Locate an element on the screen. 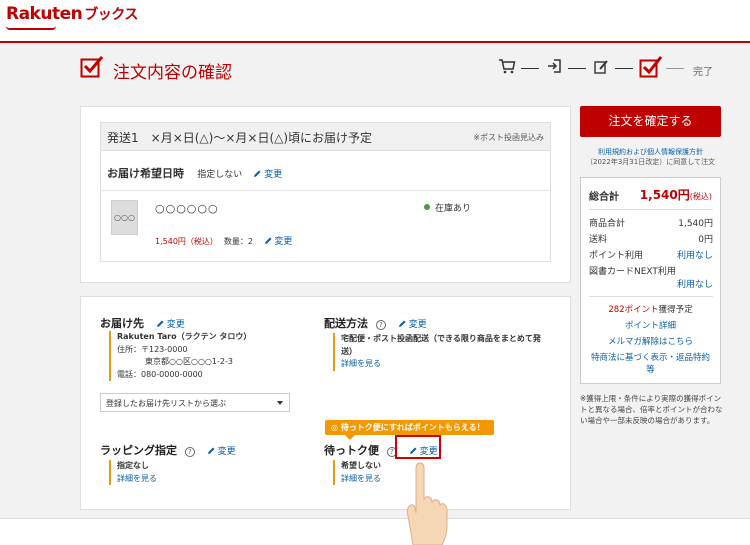 The image size is (750, 545). checkbox-checked-icon is located at coordinates (92, 67).